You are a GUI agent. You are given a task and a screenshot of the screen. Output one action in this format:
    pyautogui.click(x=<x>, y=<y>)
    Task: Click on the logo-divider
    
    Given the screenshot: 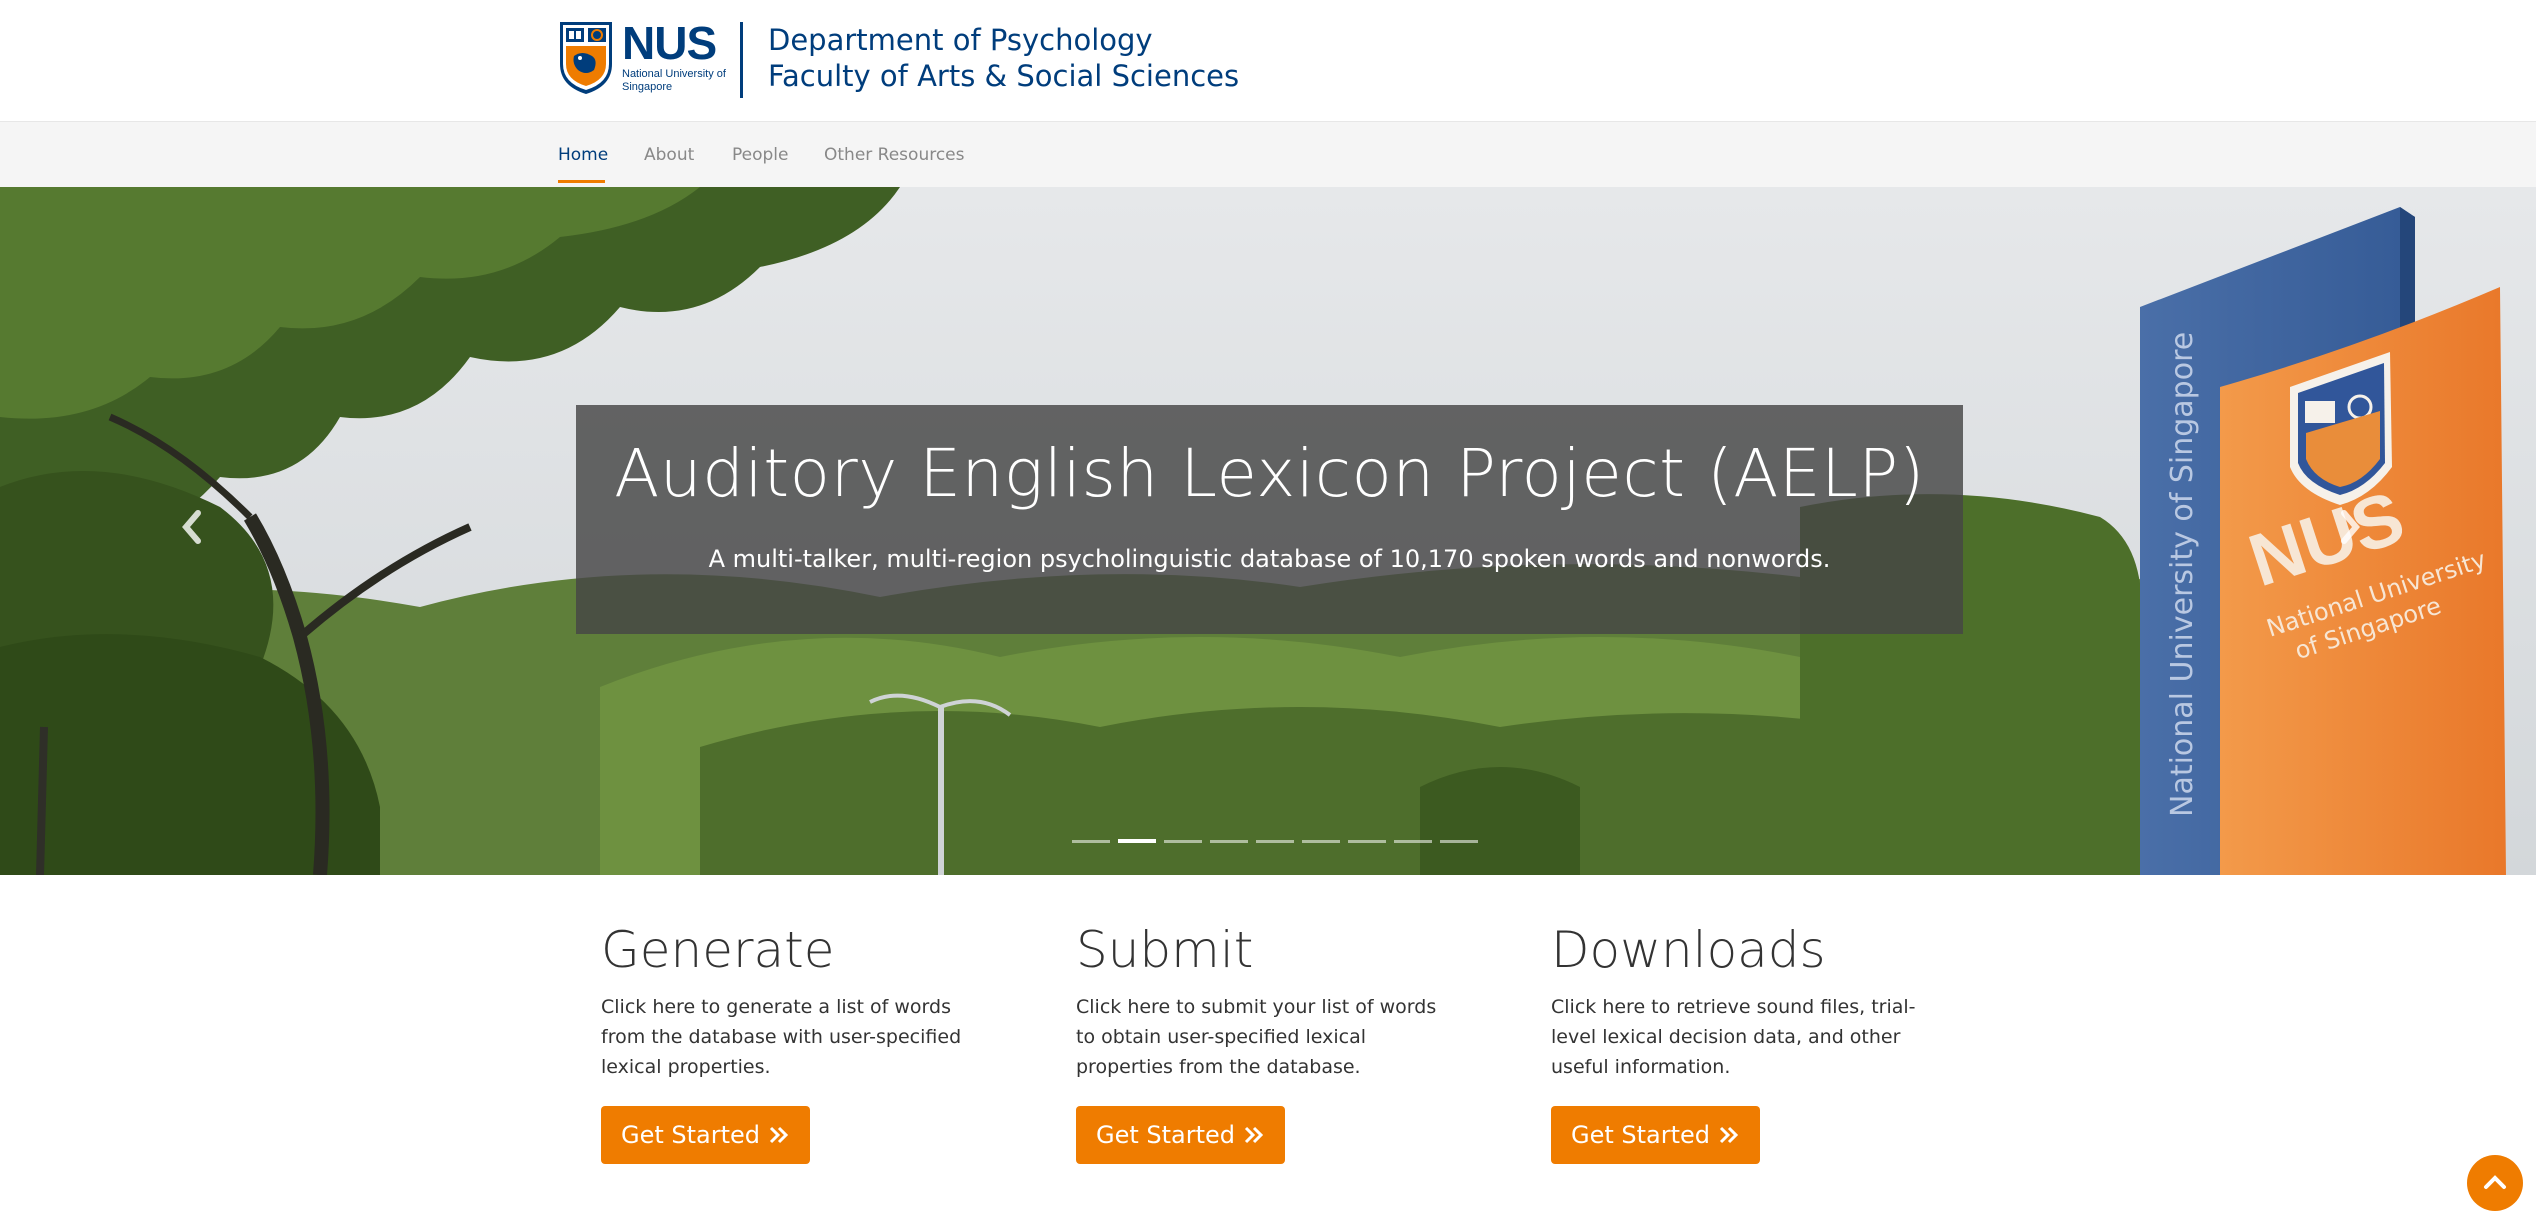 What is the action you would take?
    pyautogui.click(x=741, y=60)
    